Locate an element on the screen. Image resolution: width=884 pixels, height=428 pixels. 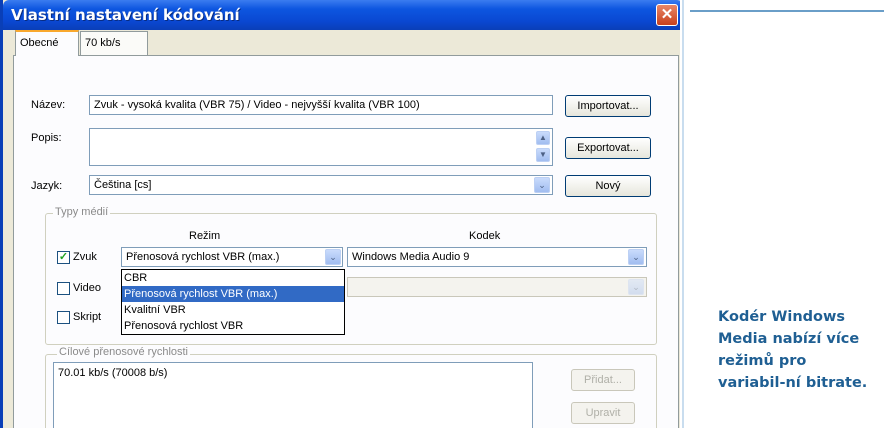
panel-divider is located at coordinates (683, 214).